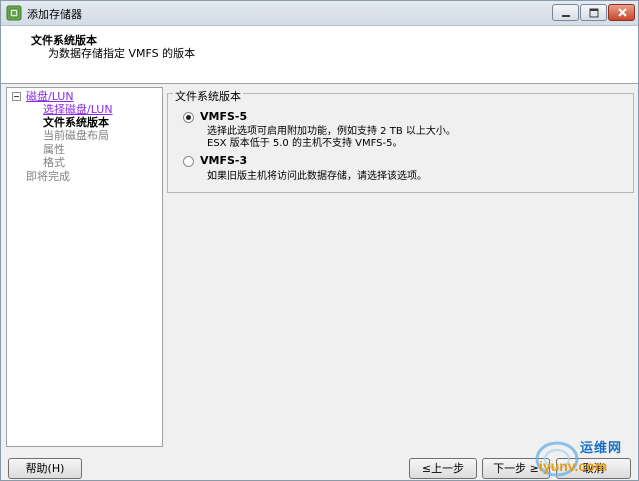  What do you see at coordinates (54, 14) in the screenshot?
I see `window-title: 添加存储器` at bounding box center [54, 14].